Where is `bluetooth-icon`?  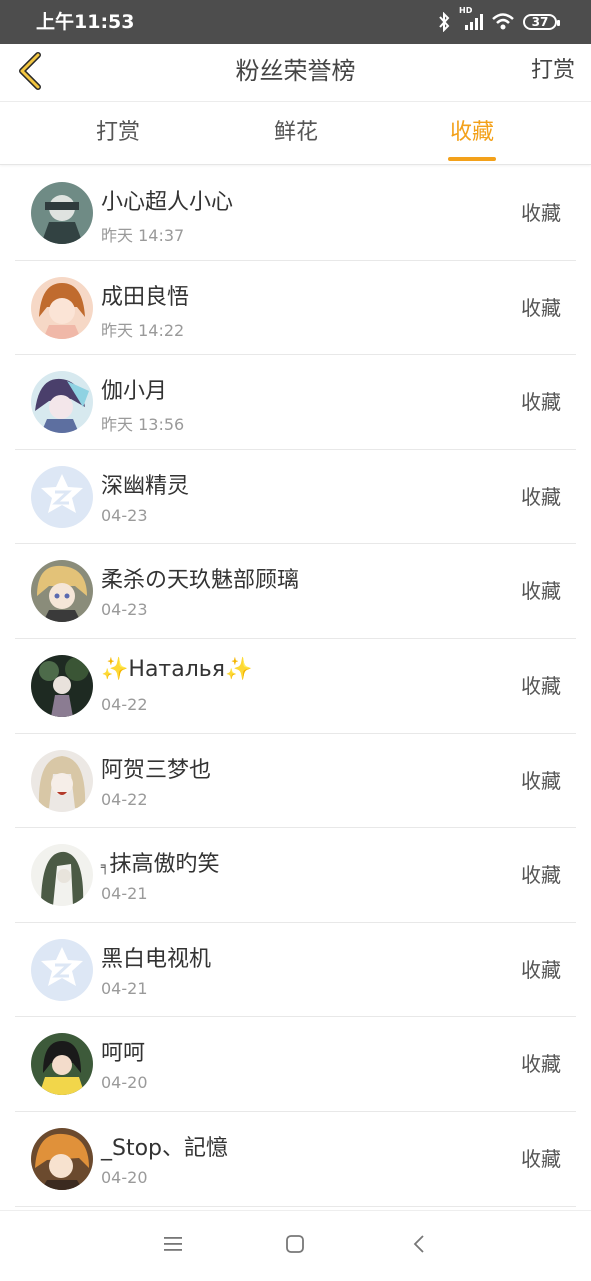 bluetooth-icon is located at coordinates (444, 22).